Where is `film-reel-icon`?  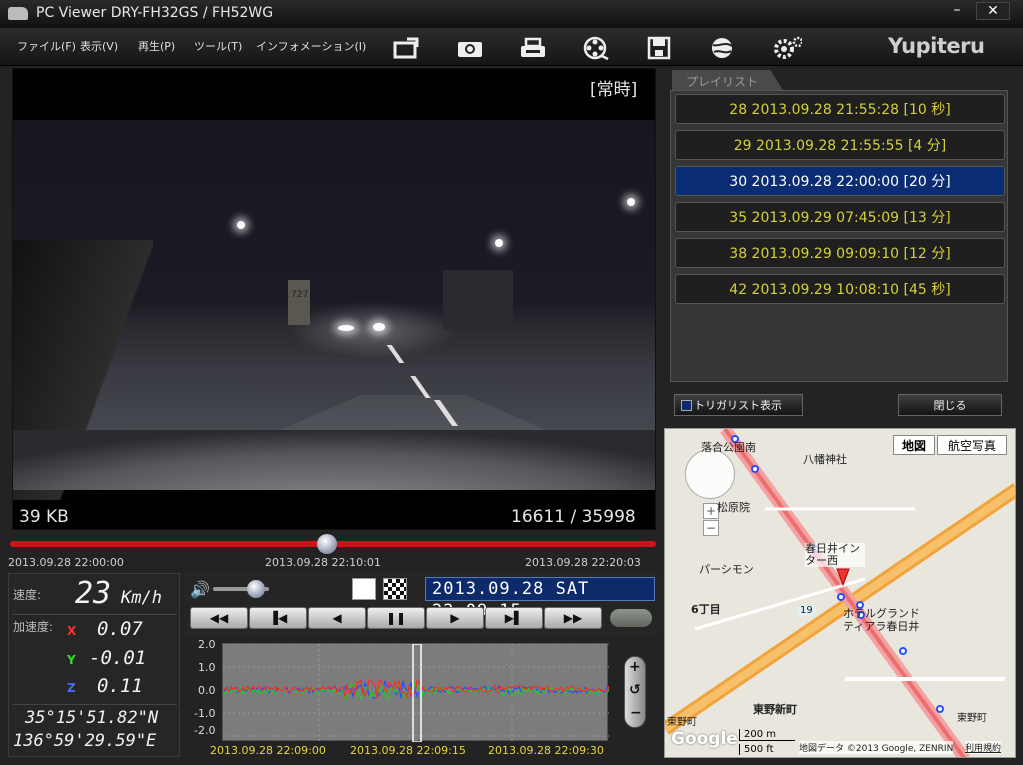 film-reel-icon is located at coordinates (596, 48).